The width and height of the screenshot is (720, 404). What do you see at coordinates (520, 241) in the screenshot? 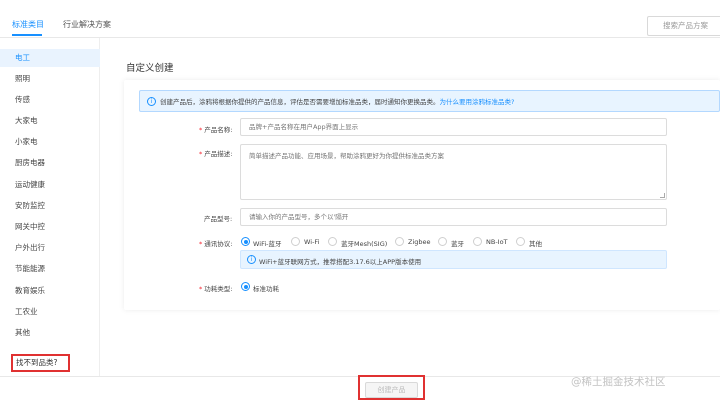
I see `radio-other` at bounding box center [520, 241].